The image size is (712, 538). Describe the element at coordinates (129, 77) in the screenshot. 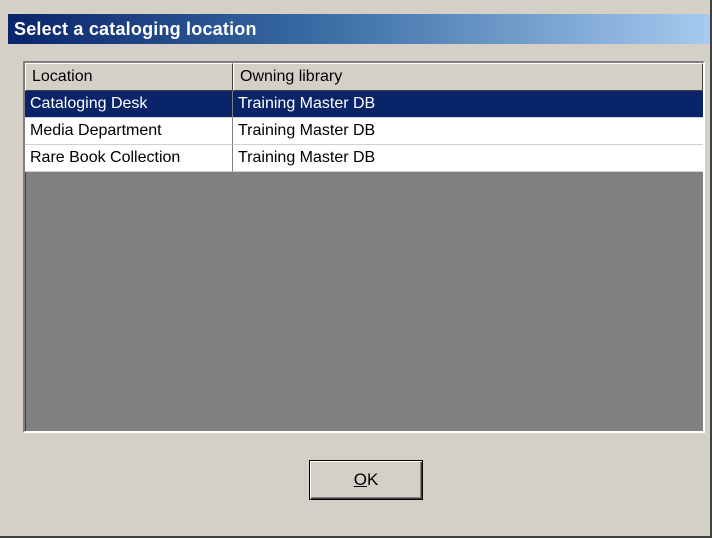

I see `column-header-location: Location` at that location.